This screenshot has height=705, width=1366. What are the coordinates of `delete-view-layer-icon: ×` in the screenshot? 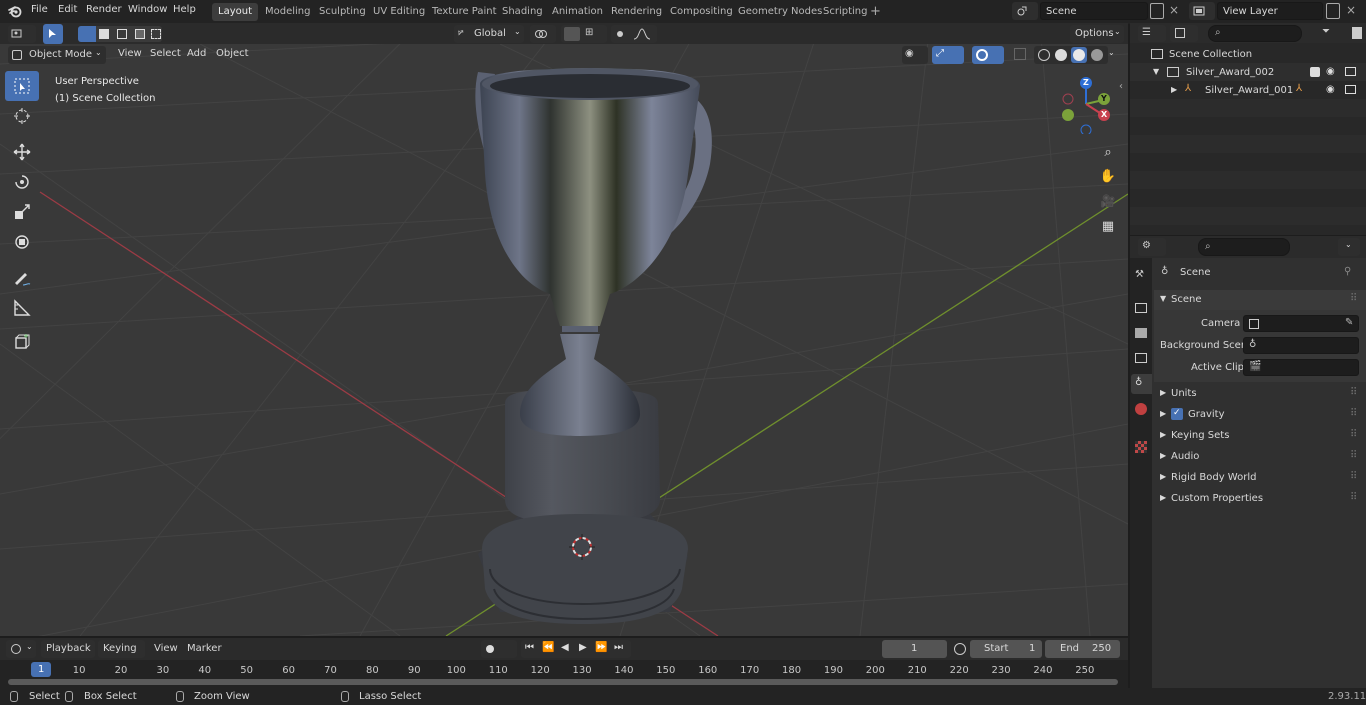 It's located at (1351, 10).